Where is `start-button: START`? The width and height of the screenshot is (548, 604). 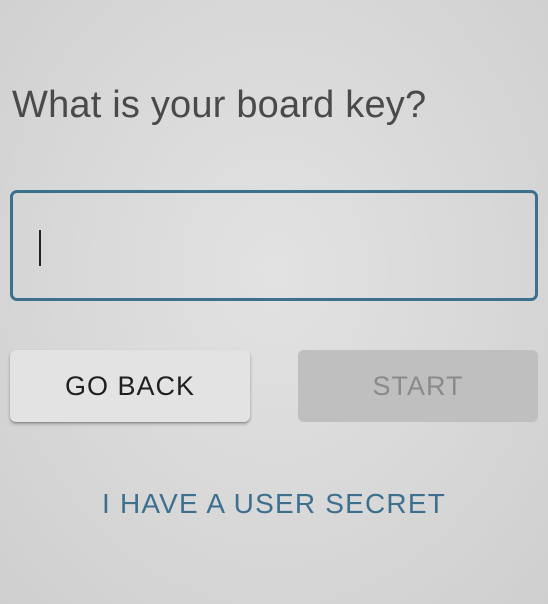
start-button: START is located at coordinates (418, 386).